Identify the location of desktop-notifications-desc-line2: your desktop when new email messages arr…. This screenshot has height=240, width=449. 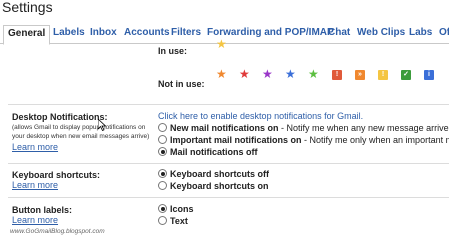
(81, 136).